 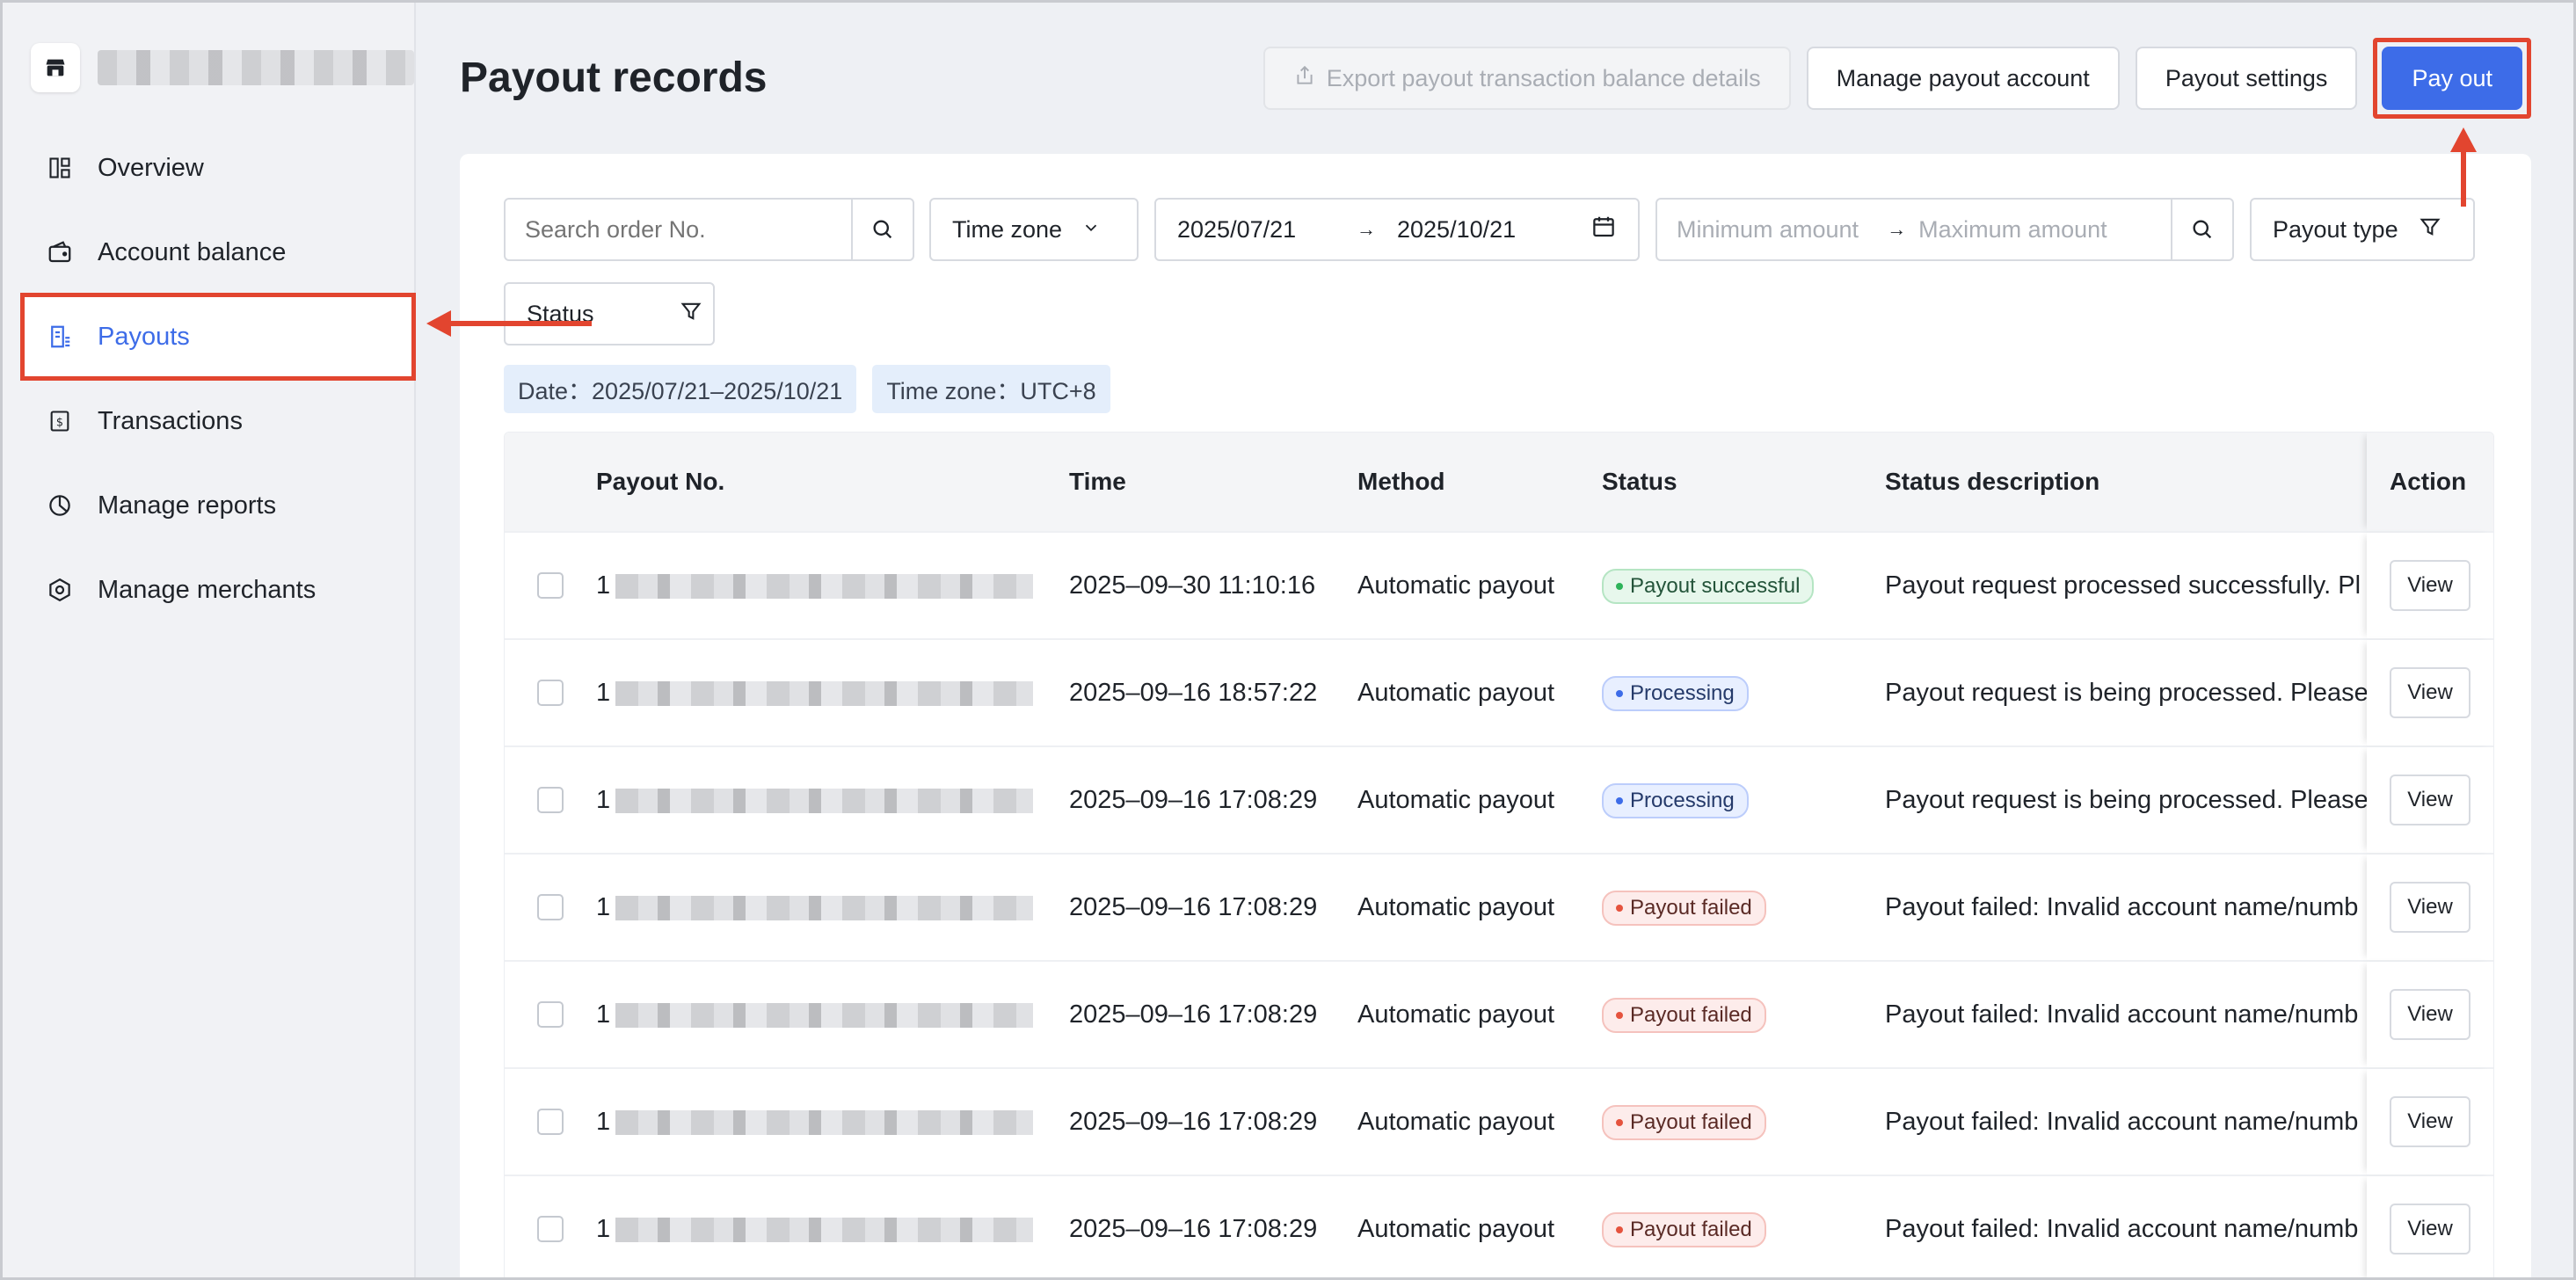 What do you see at coordinates (2430, 482) in the screenshot?
I see `column-header: Action` at bounding box center [2430, 482].